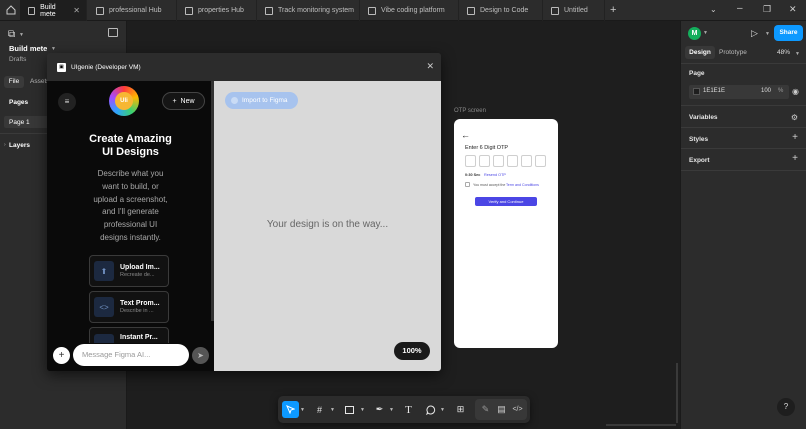  Describe the element at coordinates (28, 48) in the screenshot. I see `file-name: Build mete` at that location.